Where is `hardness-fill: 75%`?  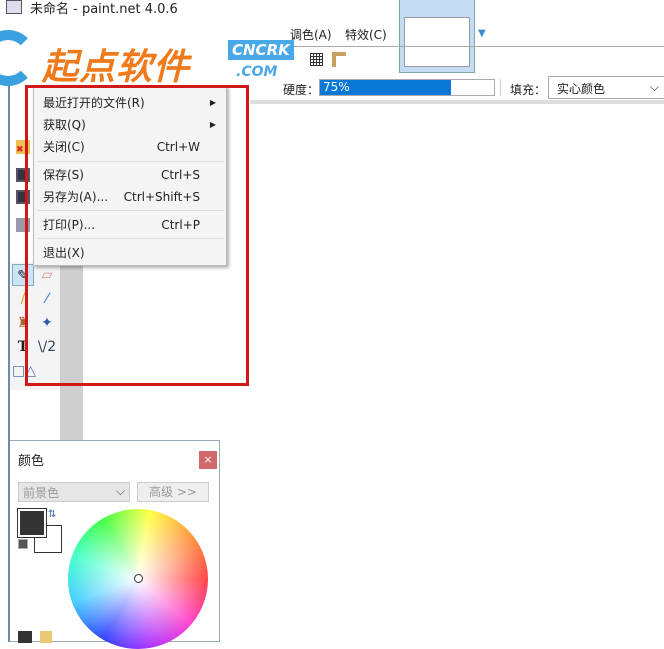
hardness-fill: 75% is located at coordinates (385, 87).